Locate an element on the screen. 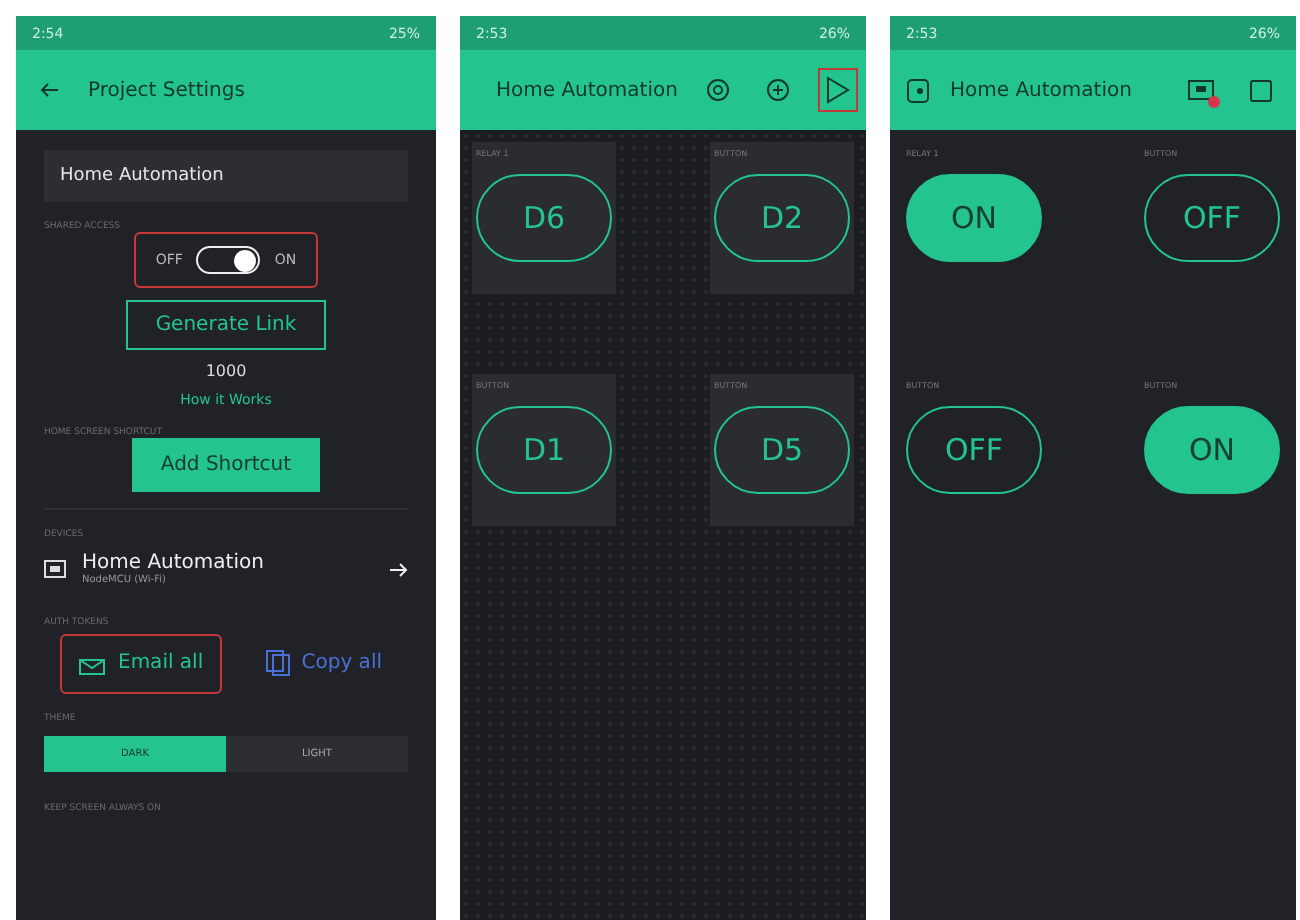 This screenshot has width=1300, height=920. header-title: Project Settings is located at coordinates (167, 90).